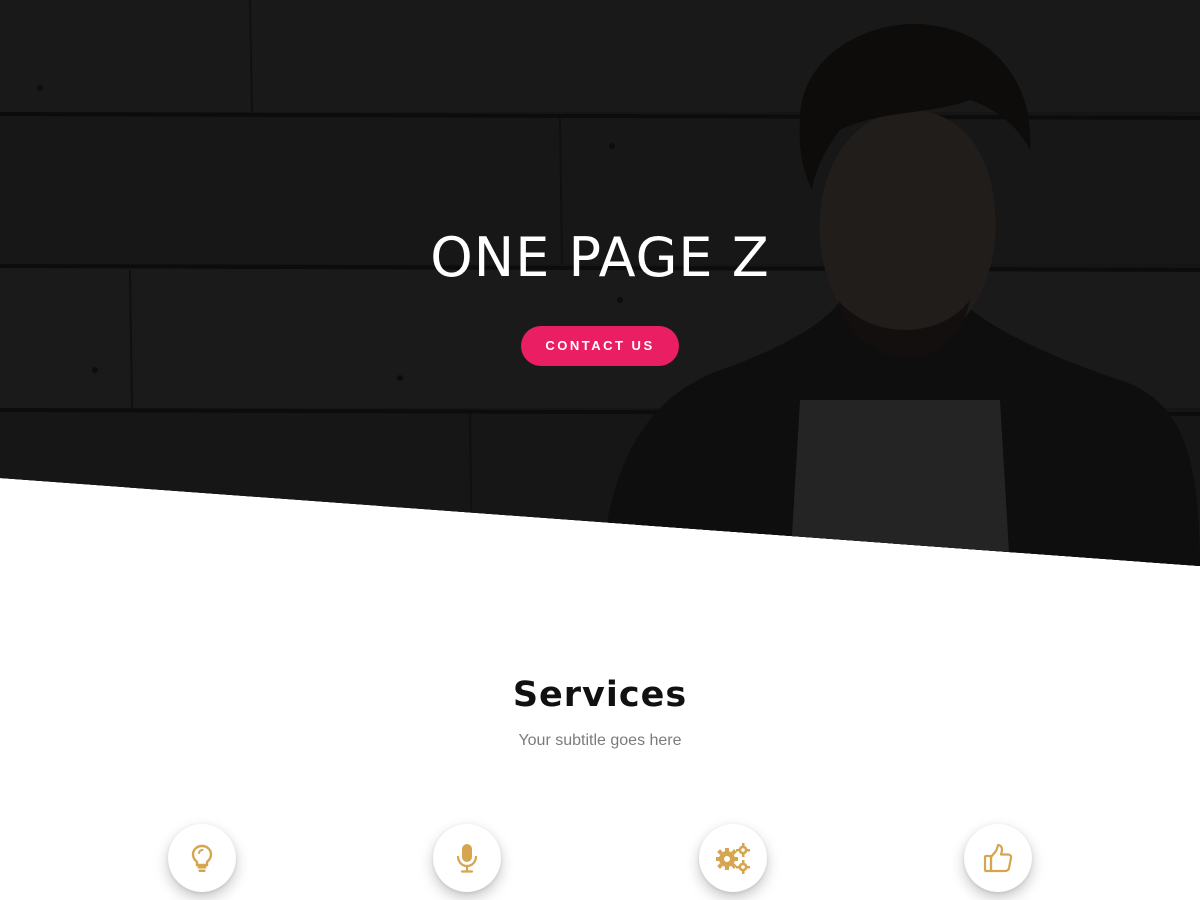 This screenshot has width=1200, height=900. I want to click on contact-us-button: CONTACT US, so click(600, 346).